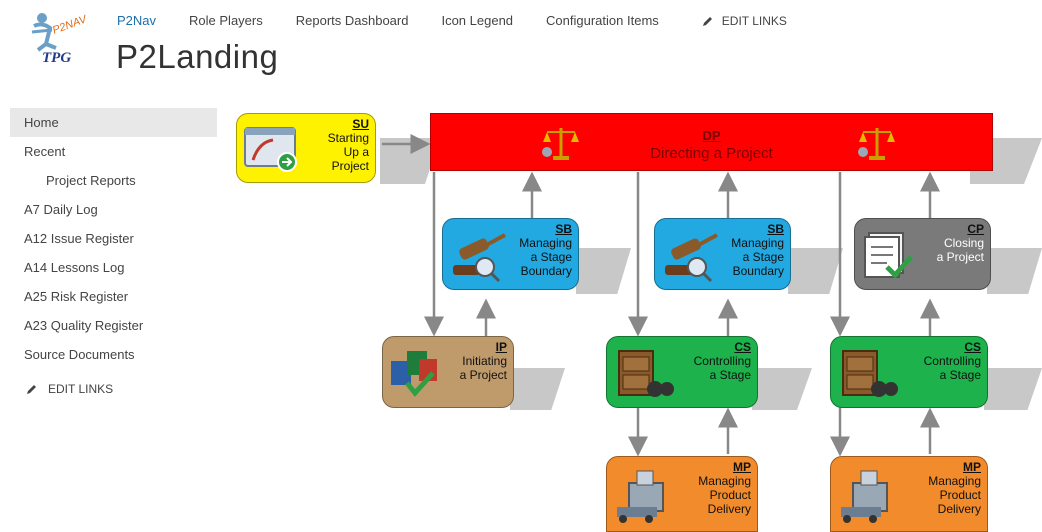  I want to click on process-mp-managing-product-delivery-2: MP Managing Product Delivery, so click(909, 494).